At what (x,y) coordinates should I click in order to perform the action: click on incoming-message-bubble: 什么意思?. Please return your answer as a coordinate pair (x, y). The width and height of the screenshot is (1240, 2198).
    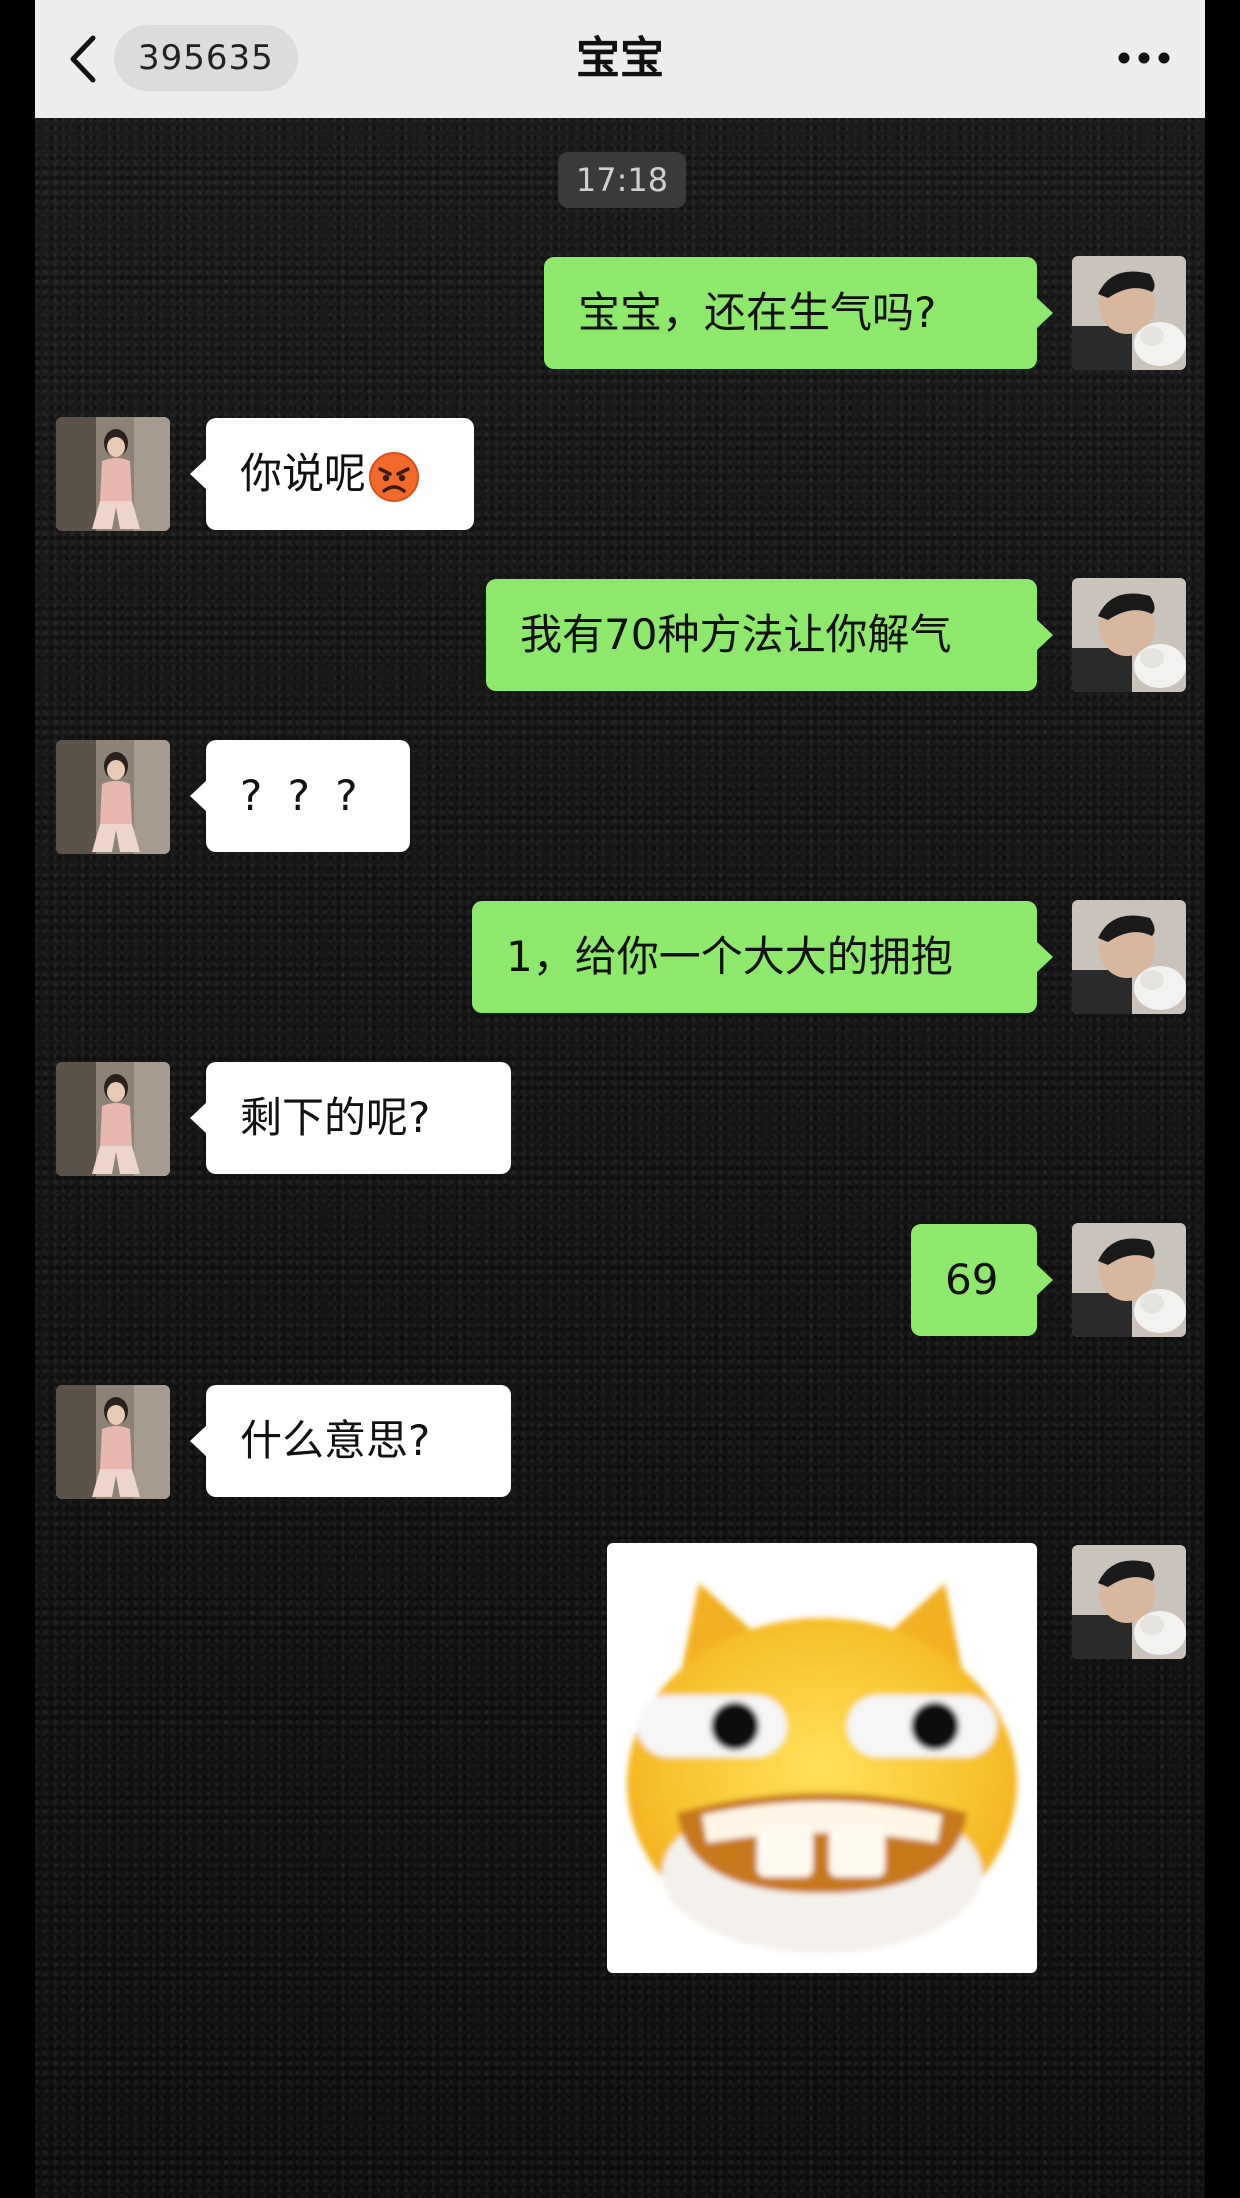
    Looking at the image, I should click on (350, 1441).